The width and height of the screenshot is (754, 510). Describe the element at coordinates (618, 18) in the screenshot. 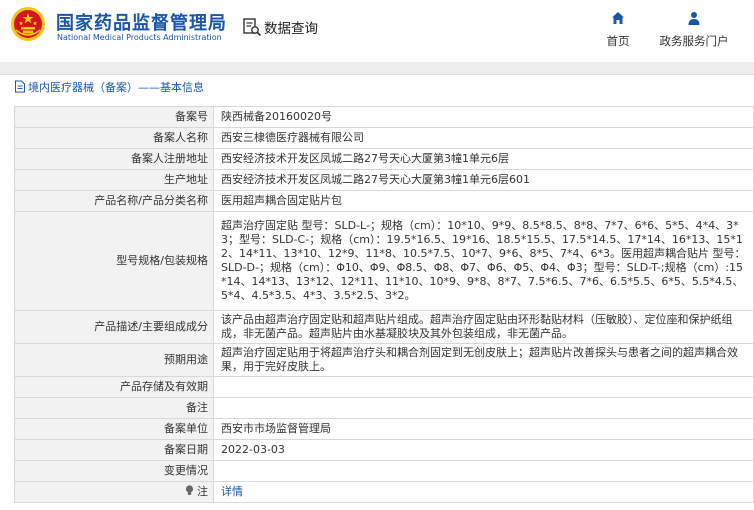

I see `home-icon` at that location.